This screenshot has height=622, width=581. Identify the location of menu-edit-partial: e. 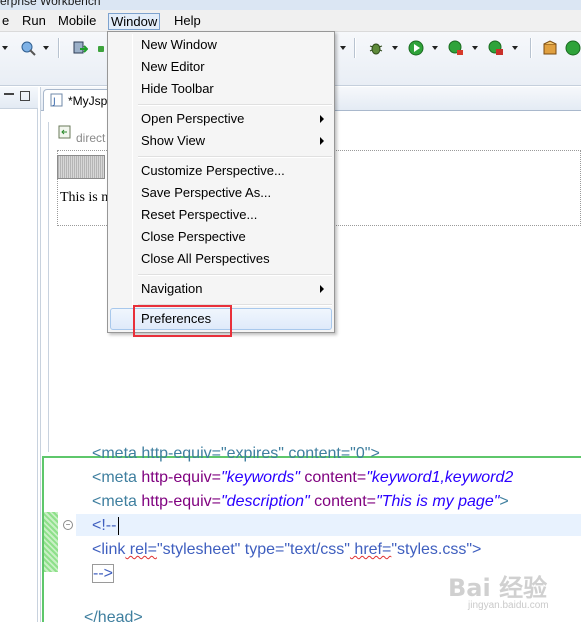
(5, 21).